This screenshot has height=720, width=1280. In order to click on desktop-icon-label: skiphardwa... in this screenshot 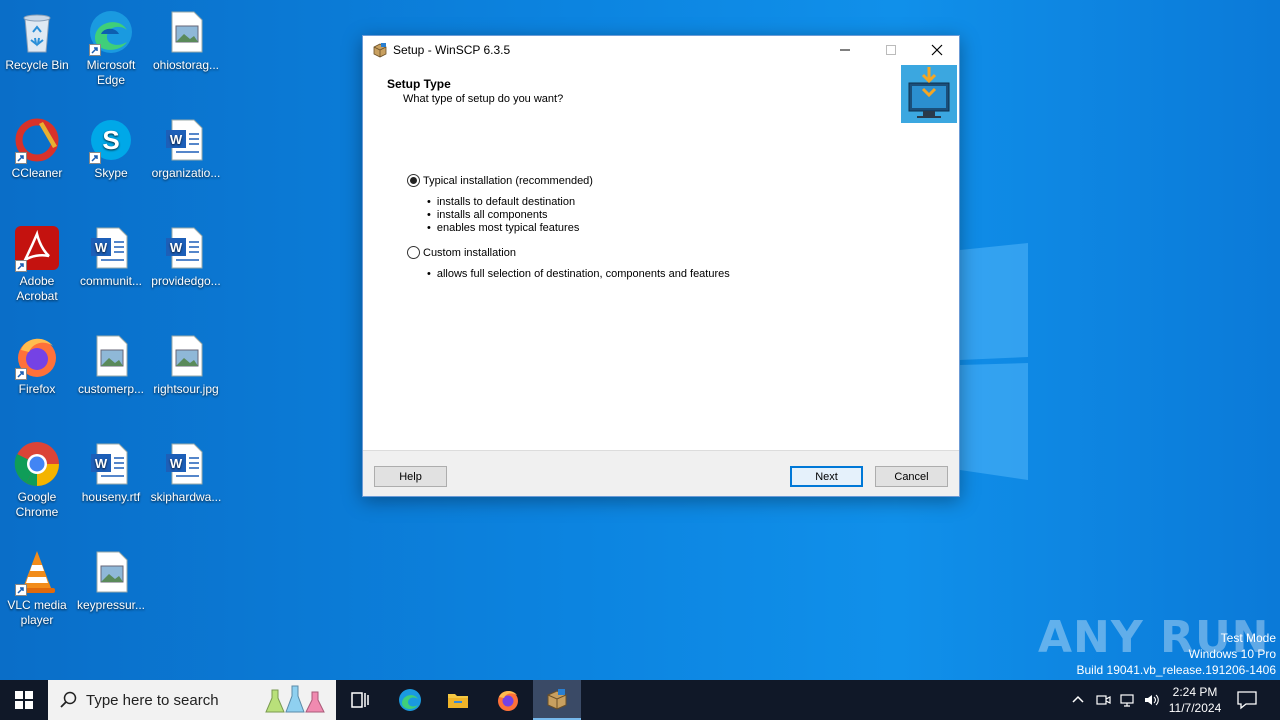, I will do `click(186, 497)`.